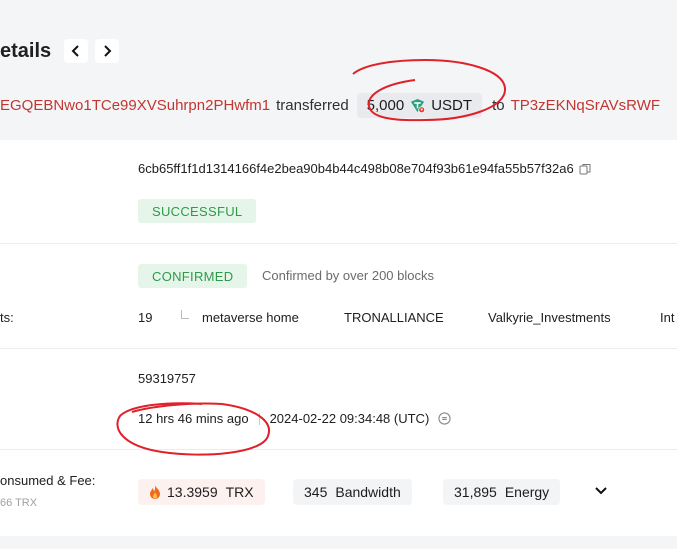 The image size is (677, 549). I want to click on confirm-prefix: Confirmed by over, so click(315, 275).